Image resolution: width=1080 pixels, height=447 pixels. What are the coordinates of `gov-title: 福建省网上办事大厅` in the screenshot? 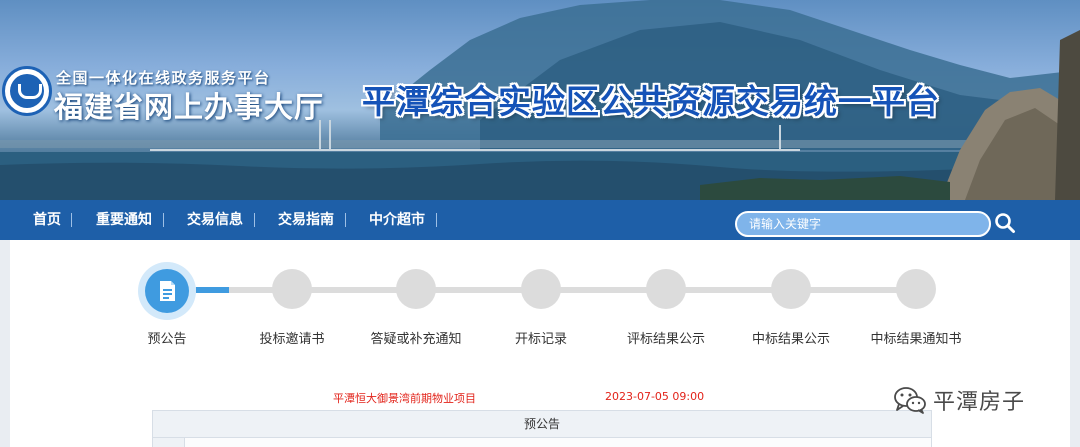 It's located at (189, 105).